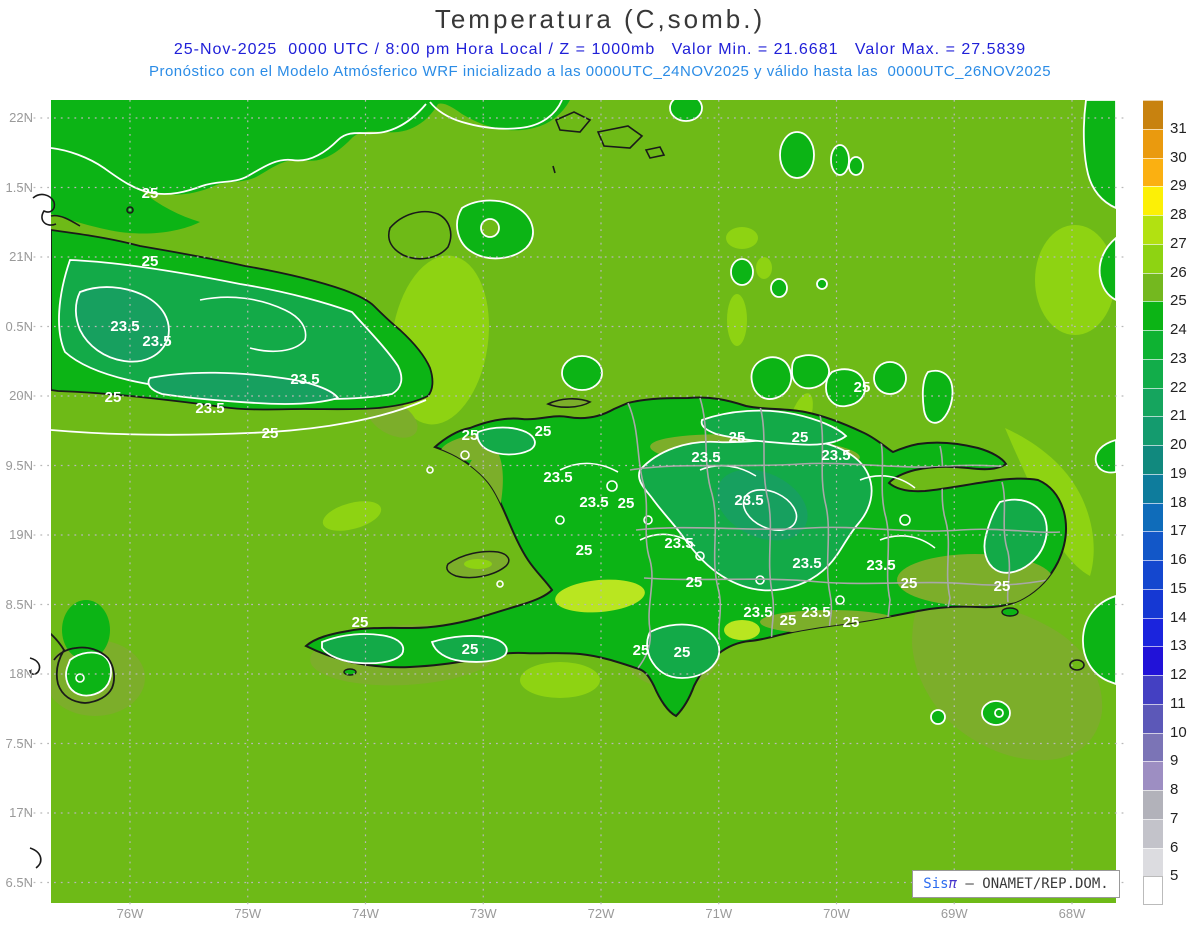 This screenshot has width=1200, height=927. What do you see at coordinates (248, 913) in the screenshot?
I see `lon-tick-label: 75W` at bounding box center [248, 913].